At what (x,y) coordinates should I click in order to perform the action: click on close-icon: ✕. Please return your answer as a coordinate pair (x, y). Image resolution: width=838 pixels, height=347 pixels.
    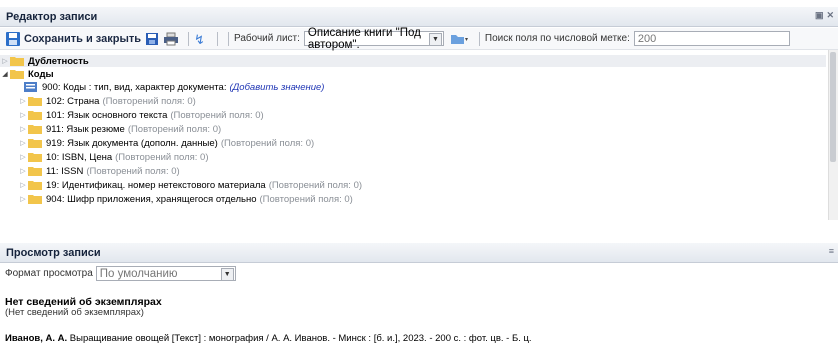
    Looking at the image, I should click on (830, 15).